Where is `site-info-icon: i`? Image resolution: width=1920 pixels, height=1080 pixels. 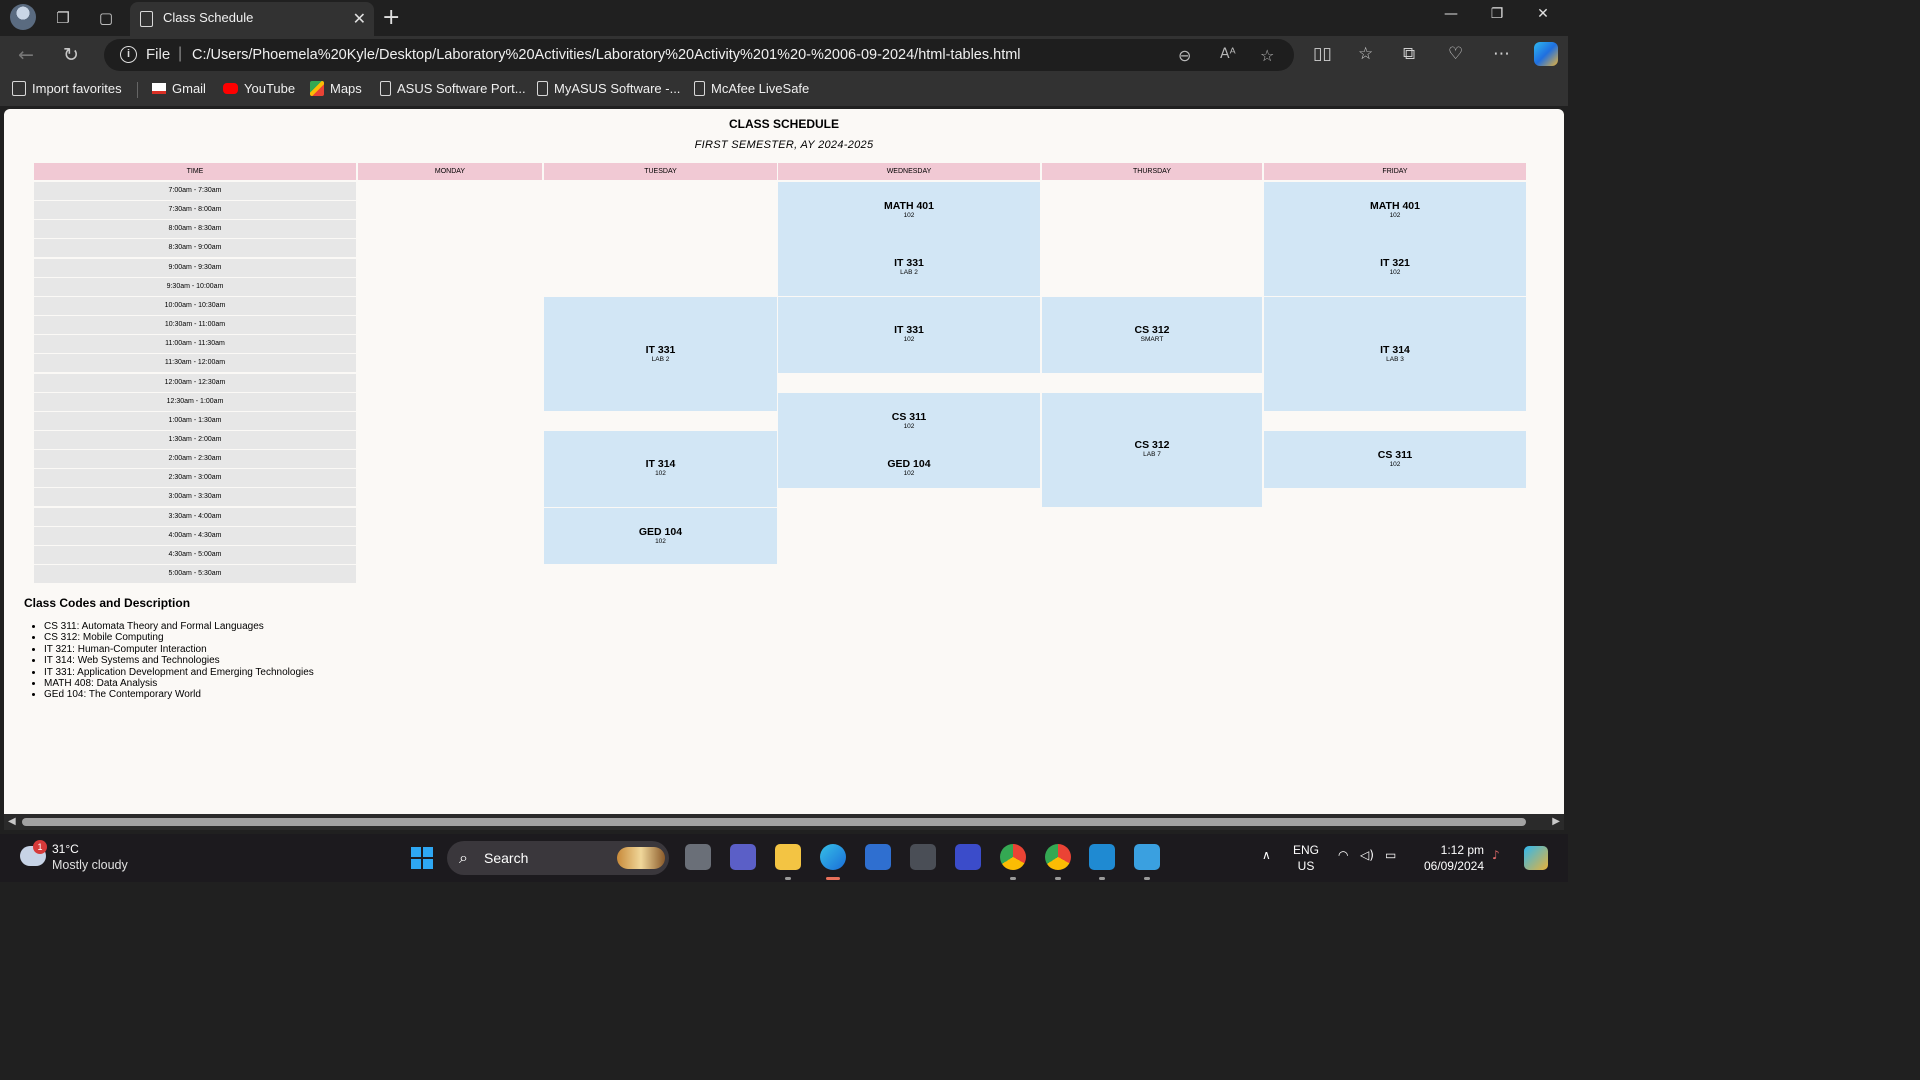
site-info-icon: i is located at coordinates (128, 54).